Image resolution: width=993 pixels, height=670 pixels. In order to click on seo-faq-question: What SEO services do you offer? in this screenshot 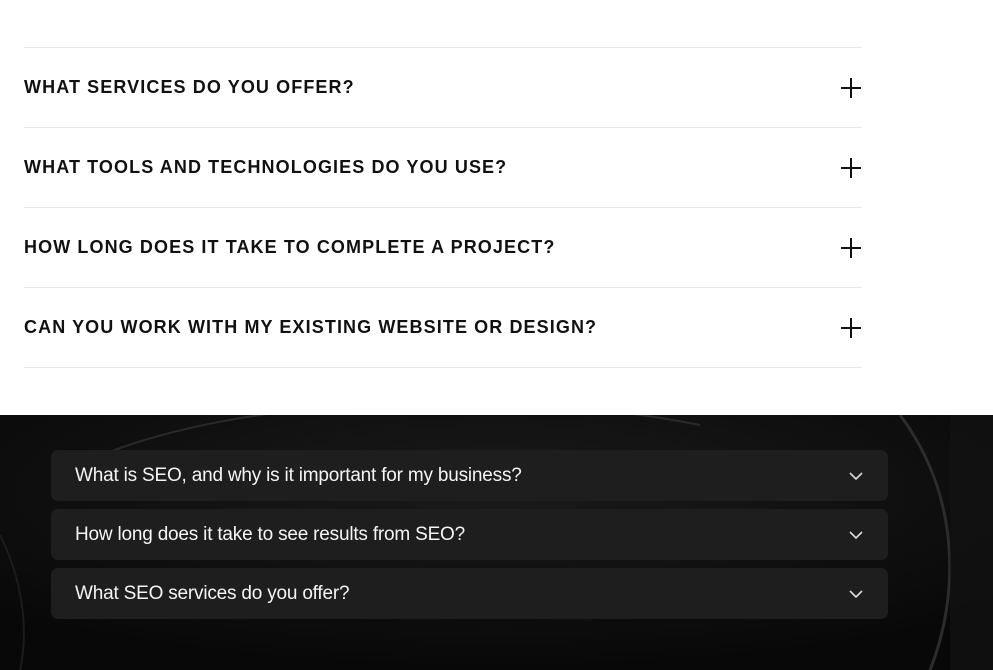, I will do `click(212, 593)`.